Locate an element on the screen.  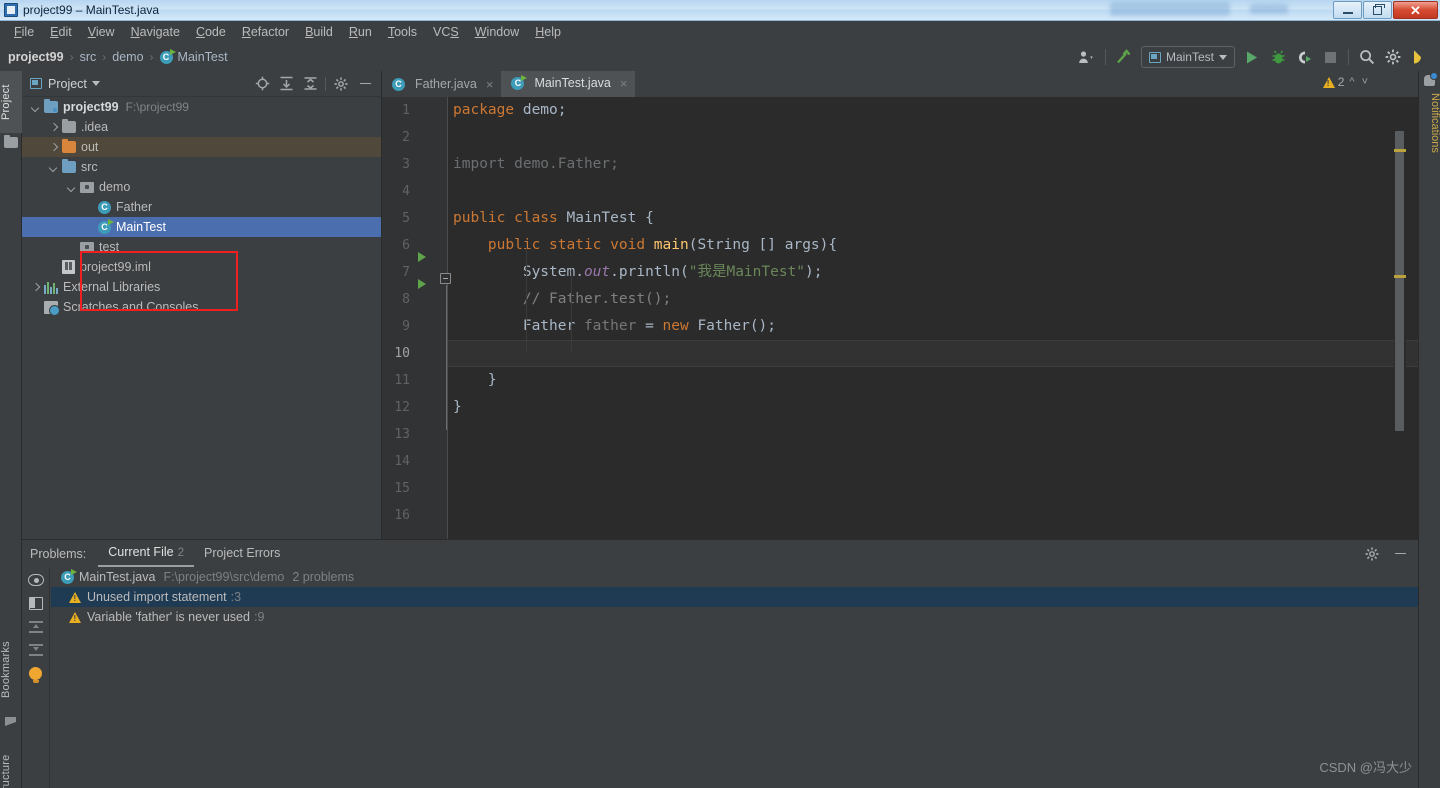
problem-row: Unused import statement:3 is located at coordinates (734, 597).